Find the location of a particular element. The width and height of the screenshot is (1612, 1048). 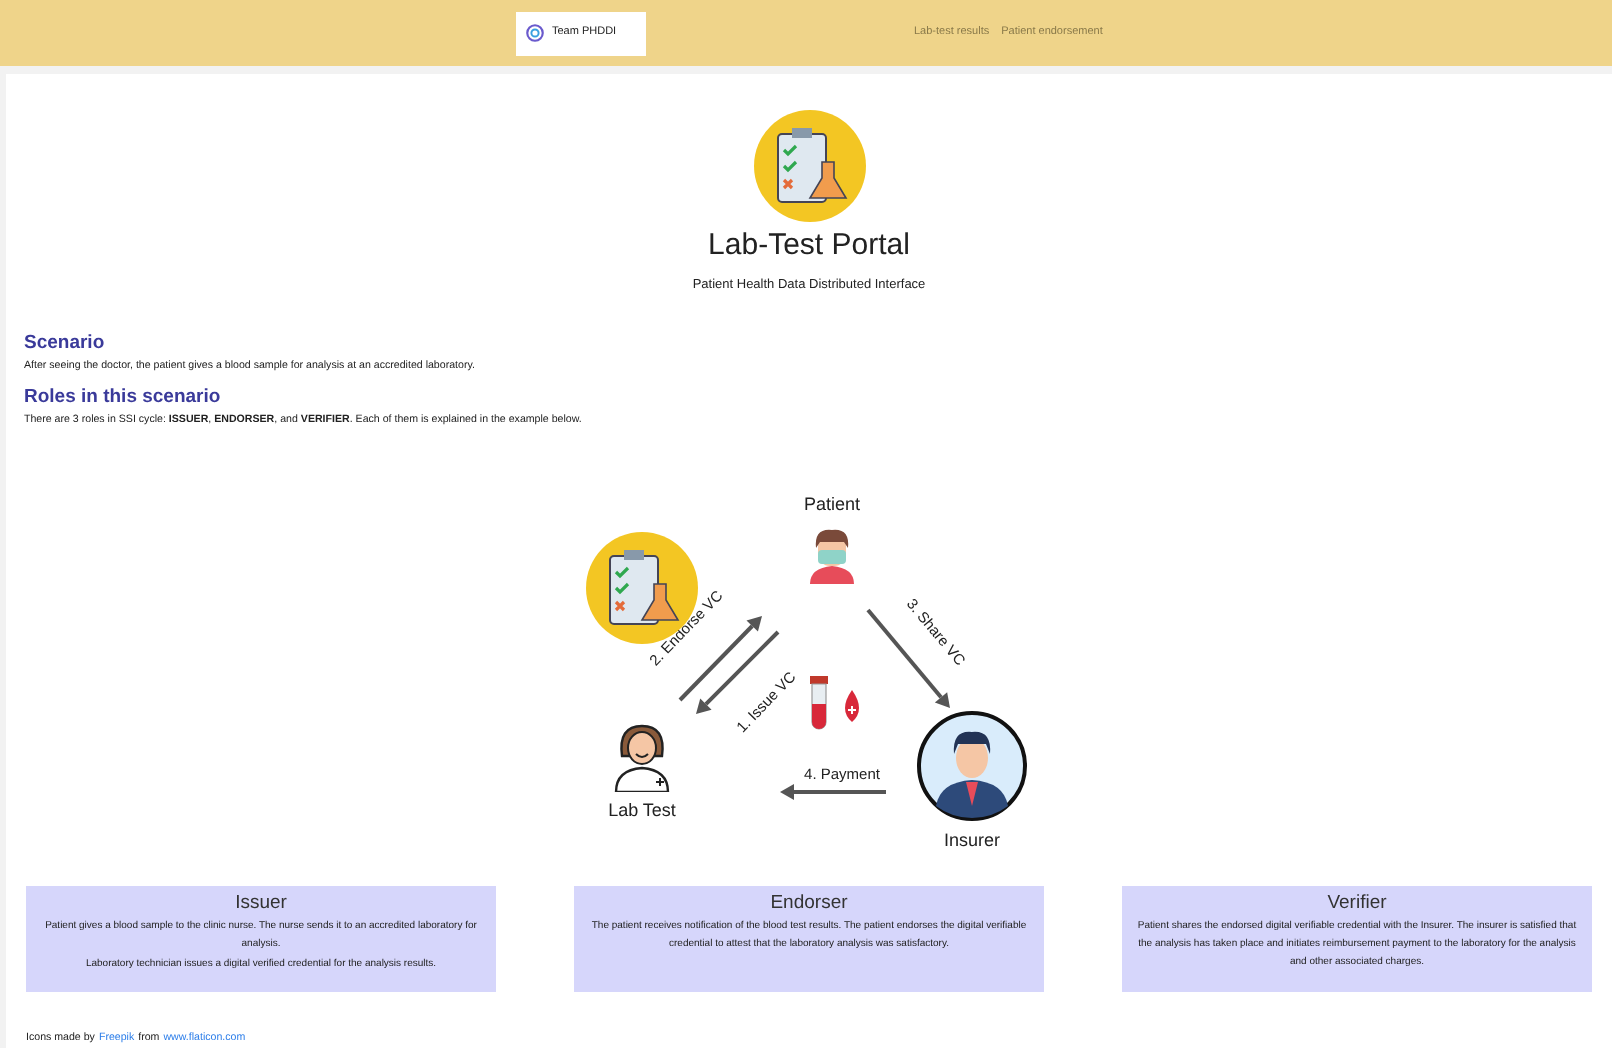

section-heading: Roles in this scenario is located at coordinates (123, 397).